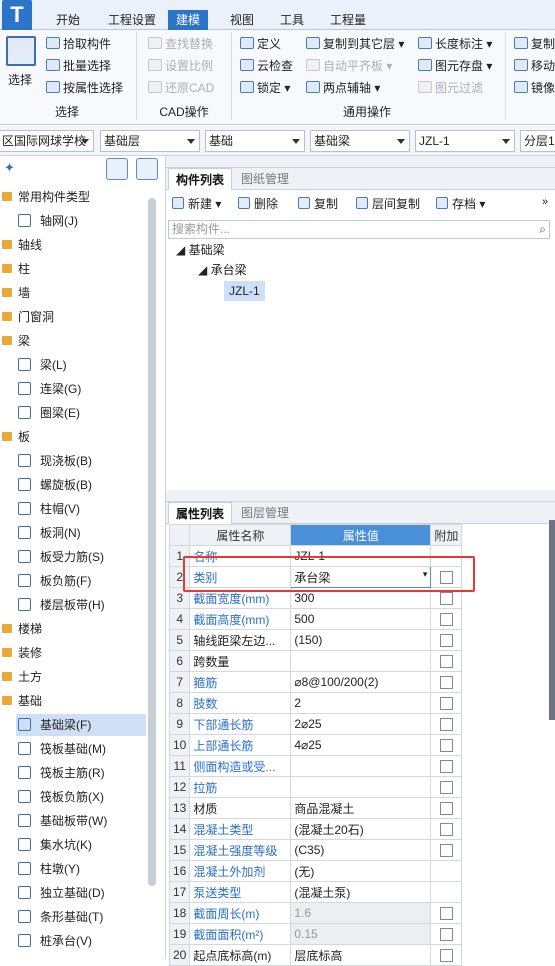 The image size is (555, 966). Describe the element at coordinates (54, 485) in the screenshot. I see `nav-item: 螺旋板(B)` at that location.